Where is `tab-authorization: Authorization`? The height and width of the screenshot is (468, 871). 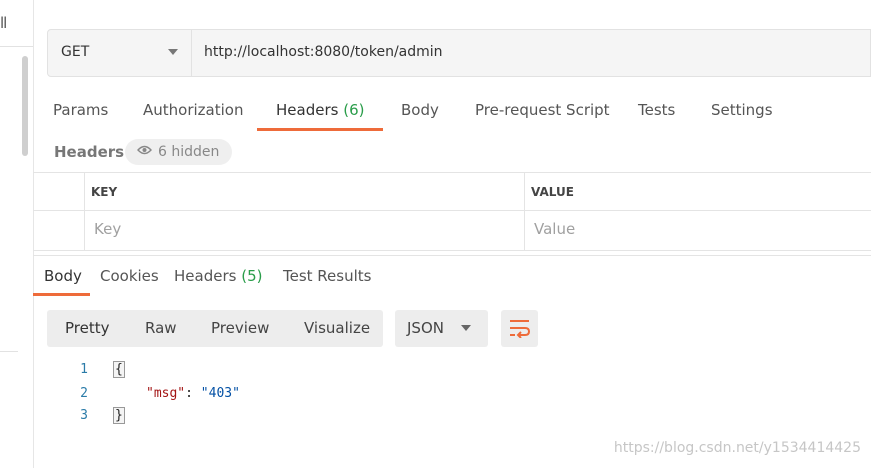
tab-authorization: Authorization is located at coordinates (193, 110).